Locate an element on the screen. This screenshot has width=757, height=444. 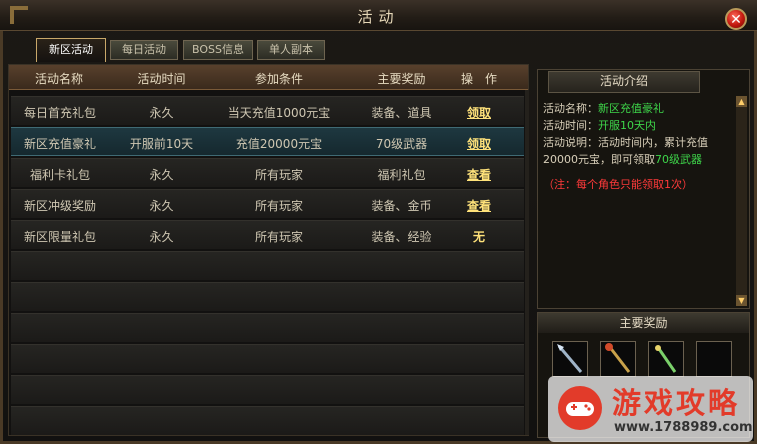
intro-time-value: 开服10天内 is located at coordinates (627, 125).